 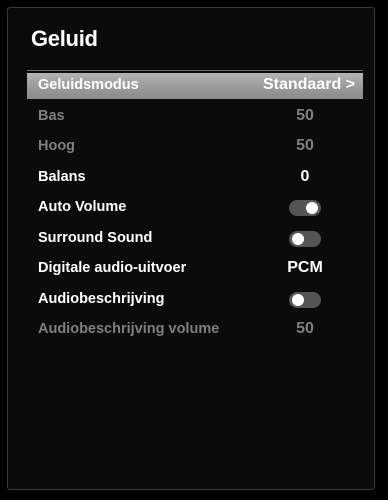 I want to click on menu-item-label: Bas, so click(x=51, y=116).